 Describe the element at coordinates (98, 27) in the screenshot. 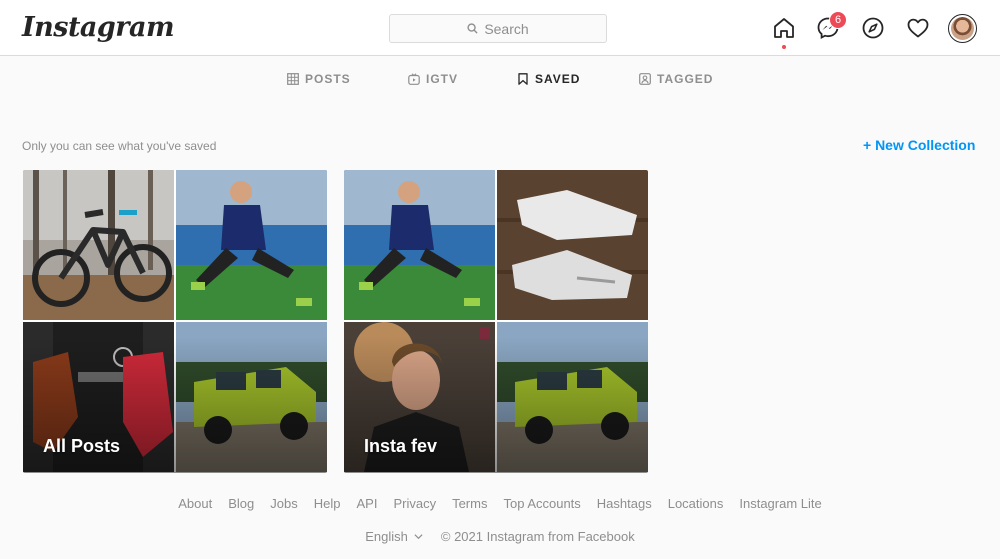

I see `instagram-logo: Instagram` at that location.